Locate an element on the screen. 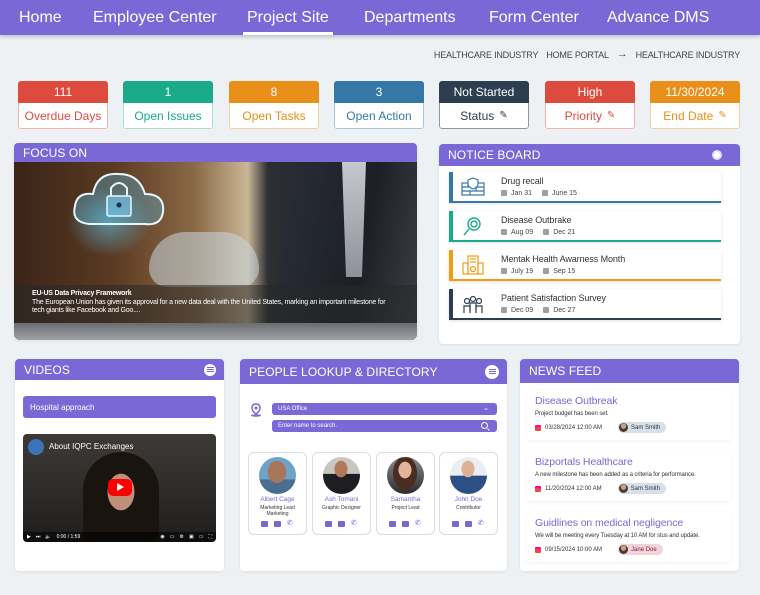 This screenshot has height=595, width=760. news-title: Guidlines on medical negligence is located at coordinates (609, 523).